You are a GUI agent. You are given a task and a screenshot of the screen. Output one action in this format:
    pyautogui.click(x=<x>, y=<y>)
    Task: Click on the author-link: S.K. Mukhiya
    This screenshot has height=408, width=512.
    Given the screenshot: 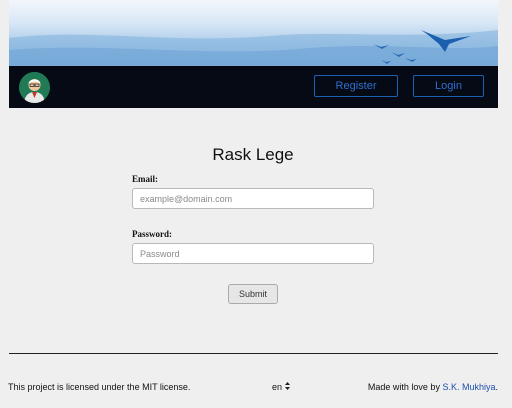 What is the action you would take?
    pyautogui.click(x=468, y=387)
    